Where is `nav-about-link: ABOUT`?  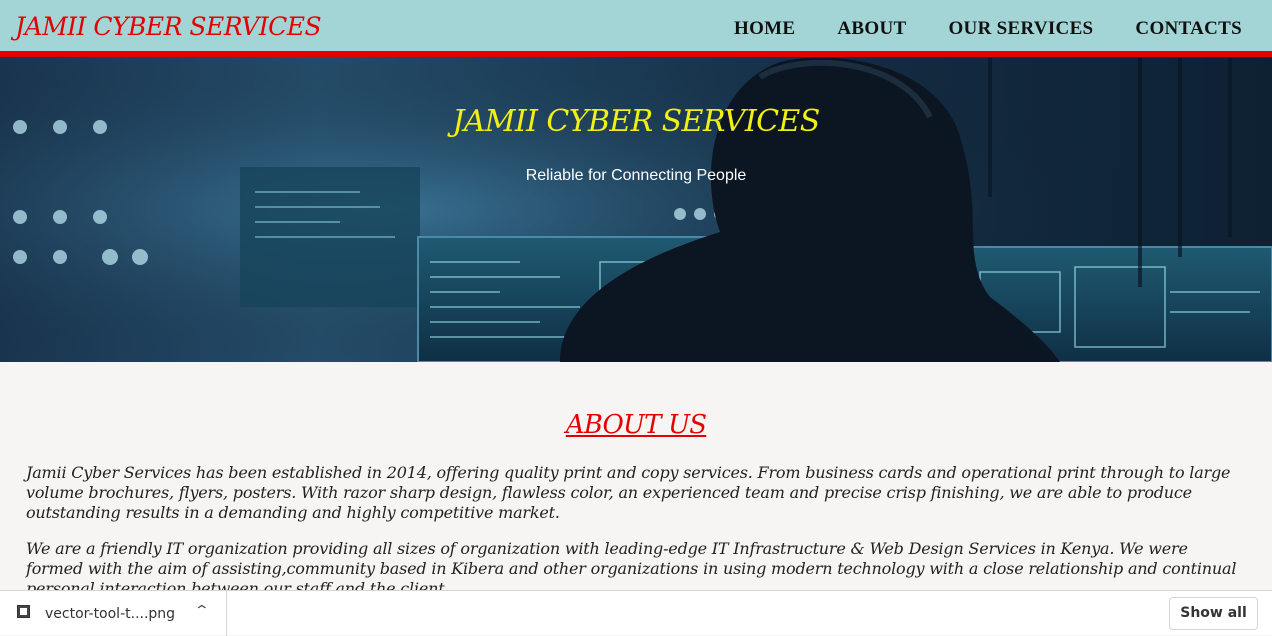 nav-about-link: ABOUT is located at coordinates (871, 29).